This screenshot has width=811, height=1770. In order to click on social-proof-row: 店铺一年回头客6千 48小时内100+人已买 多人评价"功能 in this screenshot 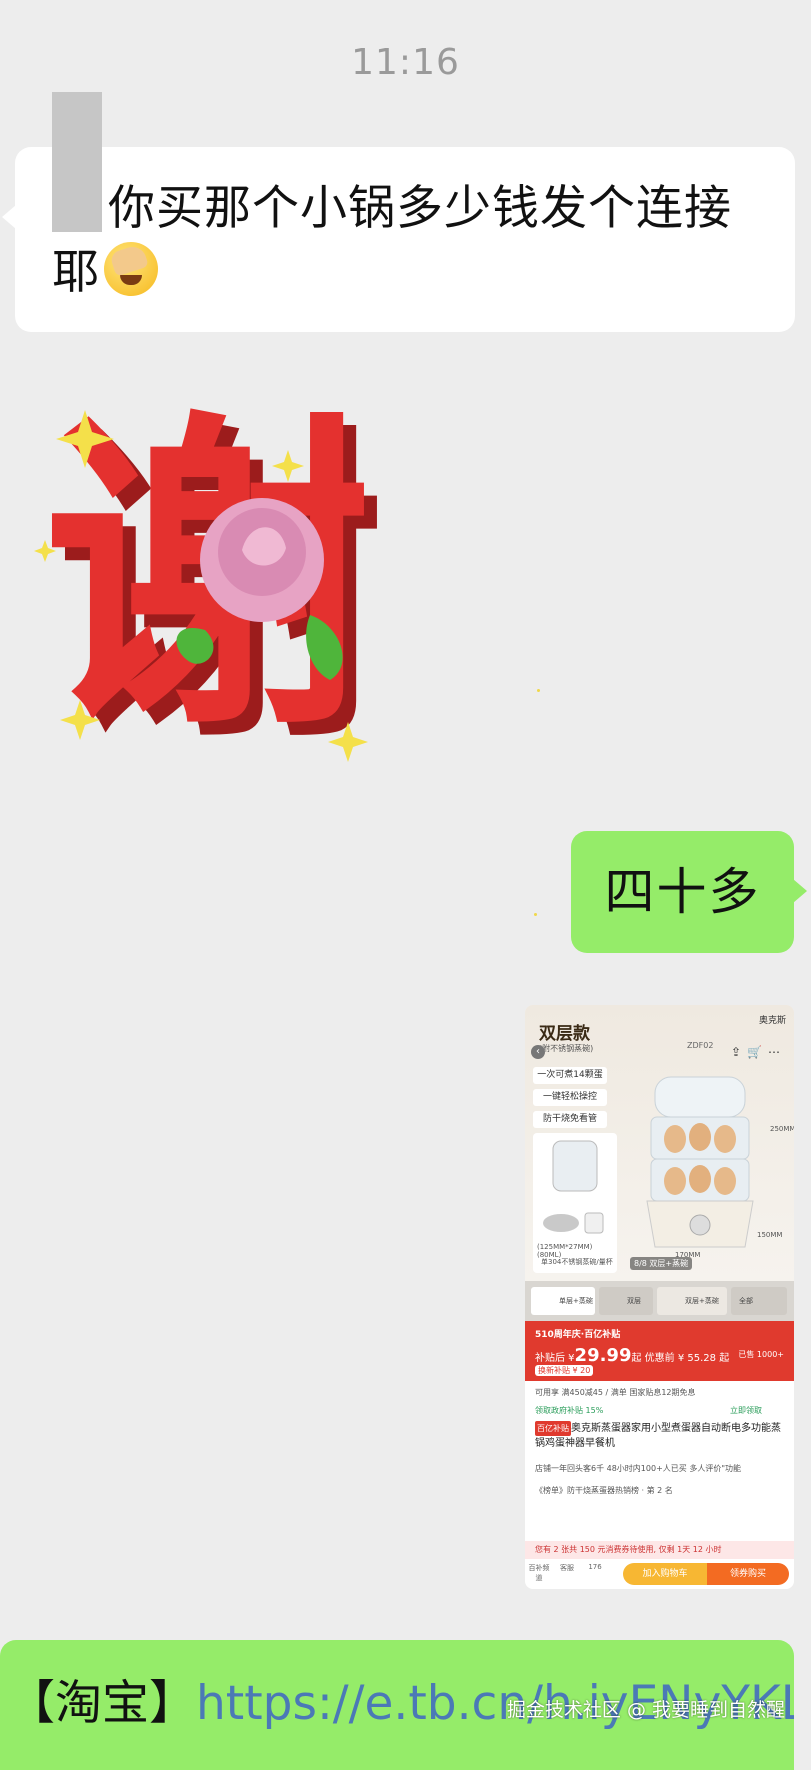, I will do `click(638, 1468)`.